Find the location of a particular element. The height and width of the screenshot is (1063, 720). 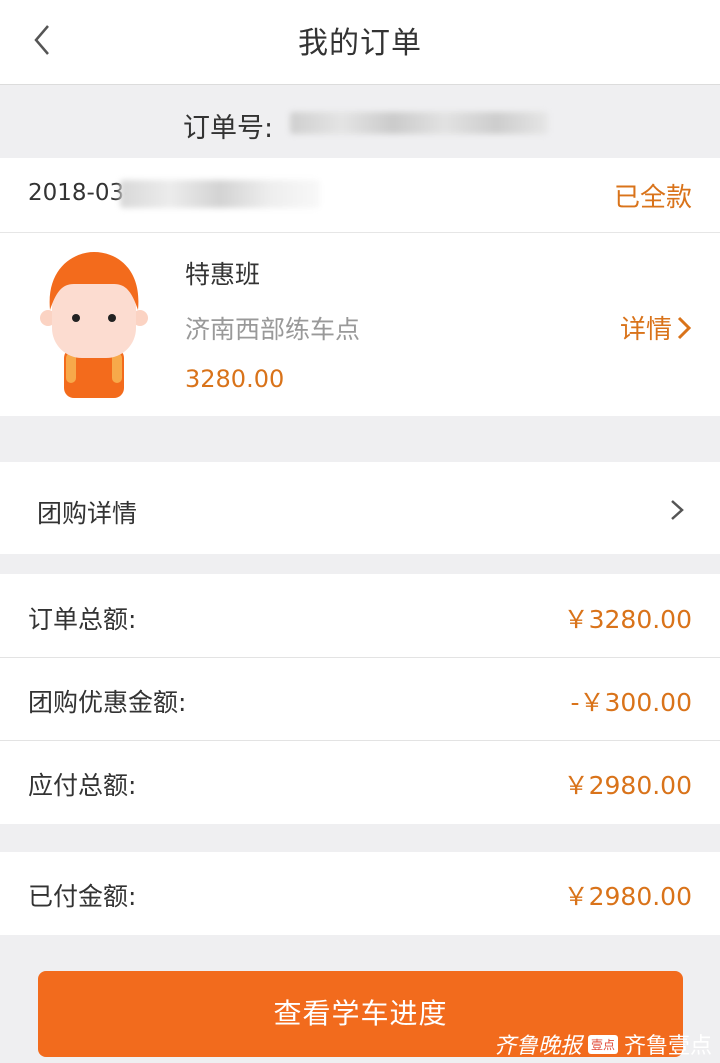

detail-label: 详情 is located at coordinates (645, 330).